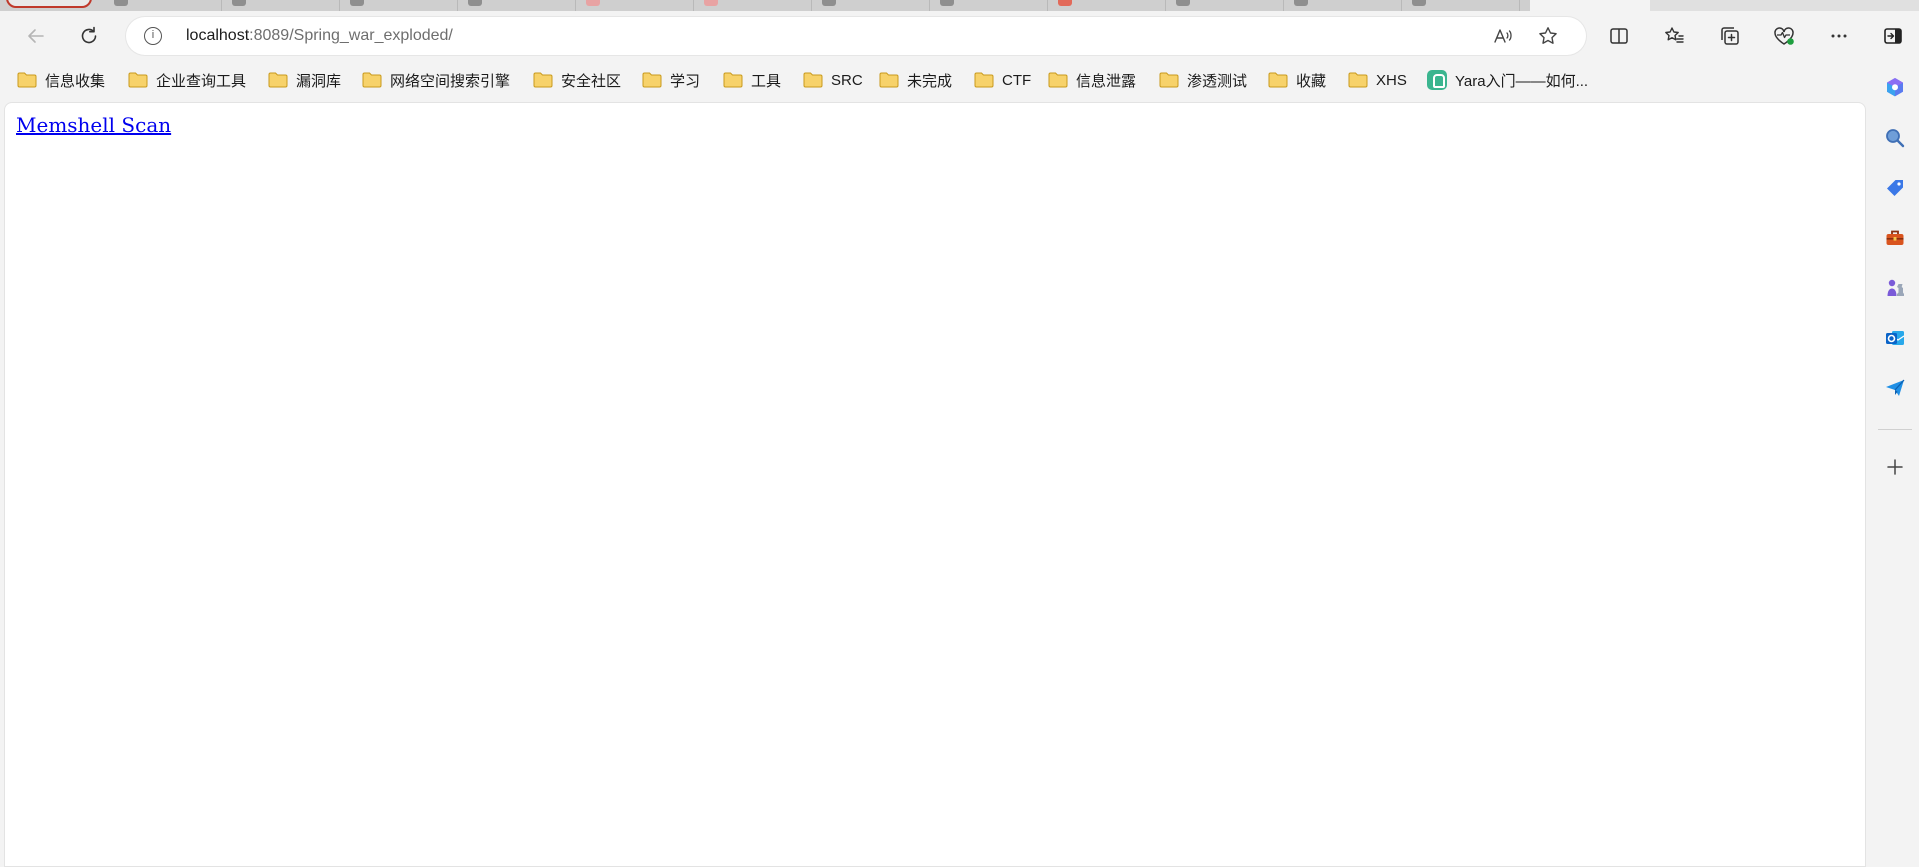 This screenshot has height=867, width=1919. I want to click on browser-essentials-button, so click(1784, 36).